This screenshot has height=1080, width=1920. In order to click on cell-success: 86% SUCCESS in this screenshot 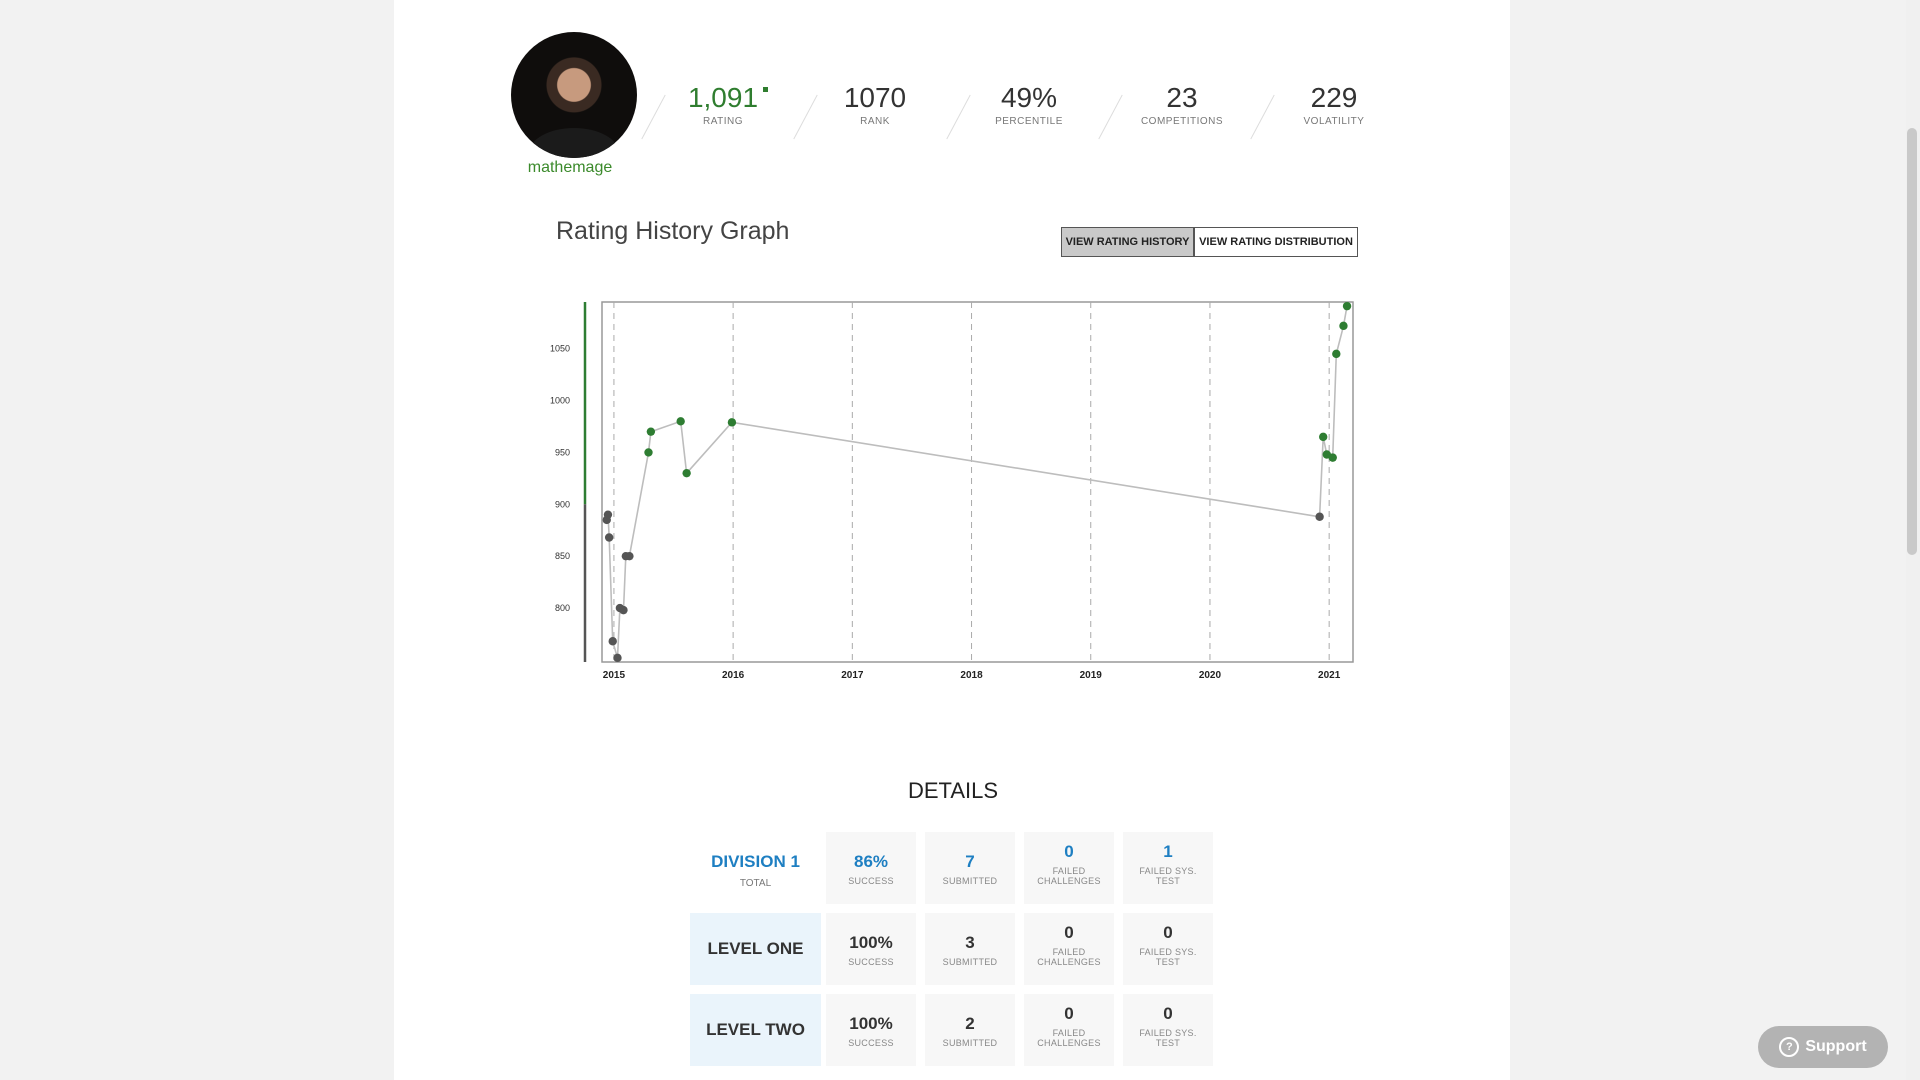, I will do `click(871, 868)`.